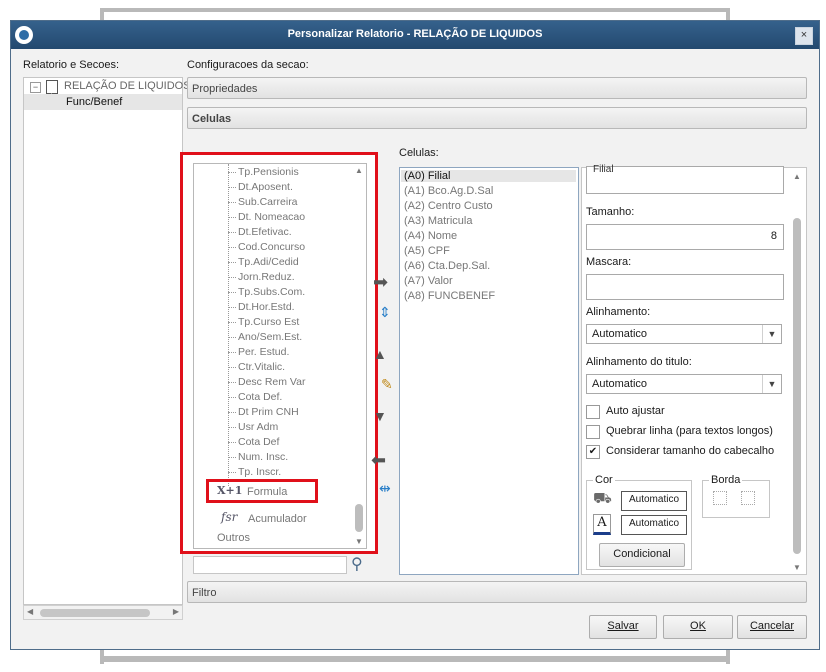 This screenshot has width=826, height=672. What do you see at coordinates (686, 453) in the screenshot?
I see `considerar-tamanho-checkbox: ✔ Considerar tamanho do cabecalho` at bounding box center [686, 453].